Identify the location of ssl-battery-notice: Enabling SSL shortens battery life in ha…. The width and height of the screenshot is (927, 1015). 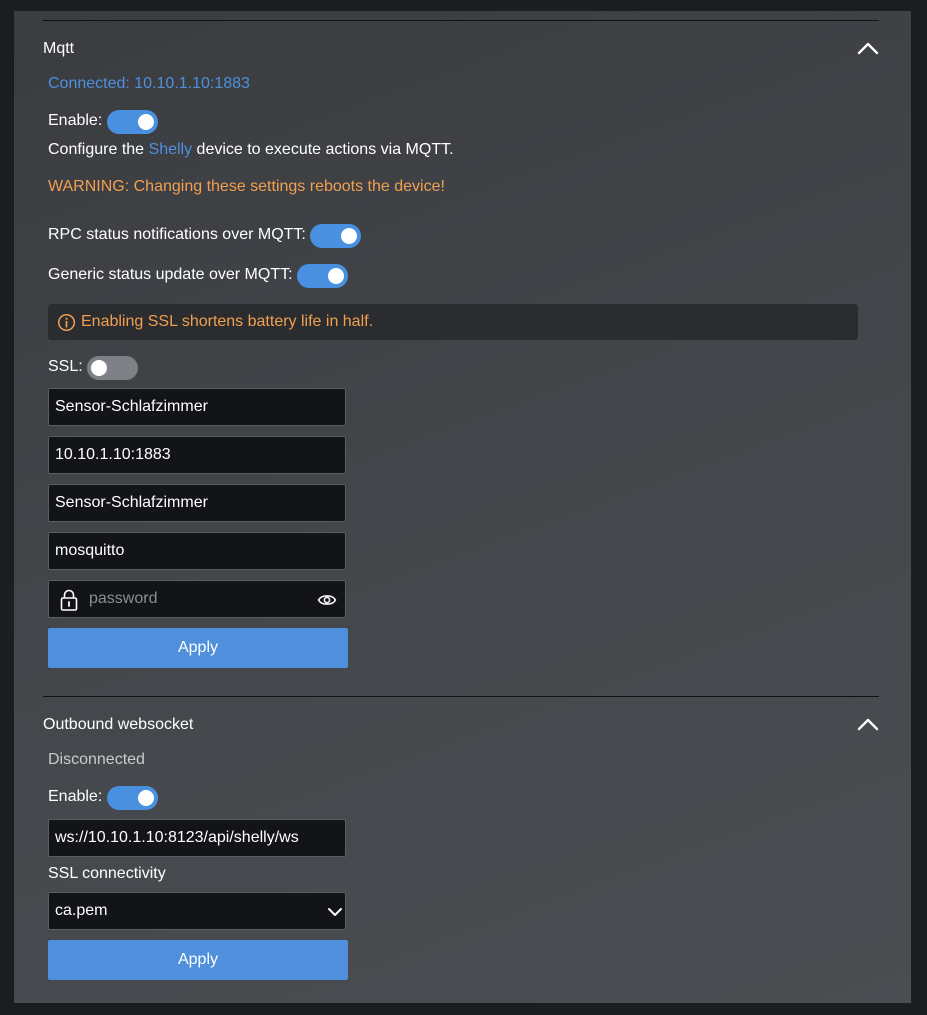
(453, 322).